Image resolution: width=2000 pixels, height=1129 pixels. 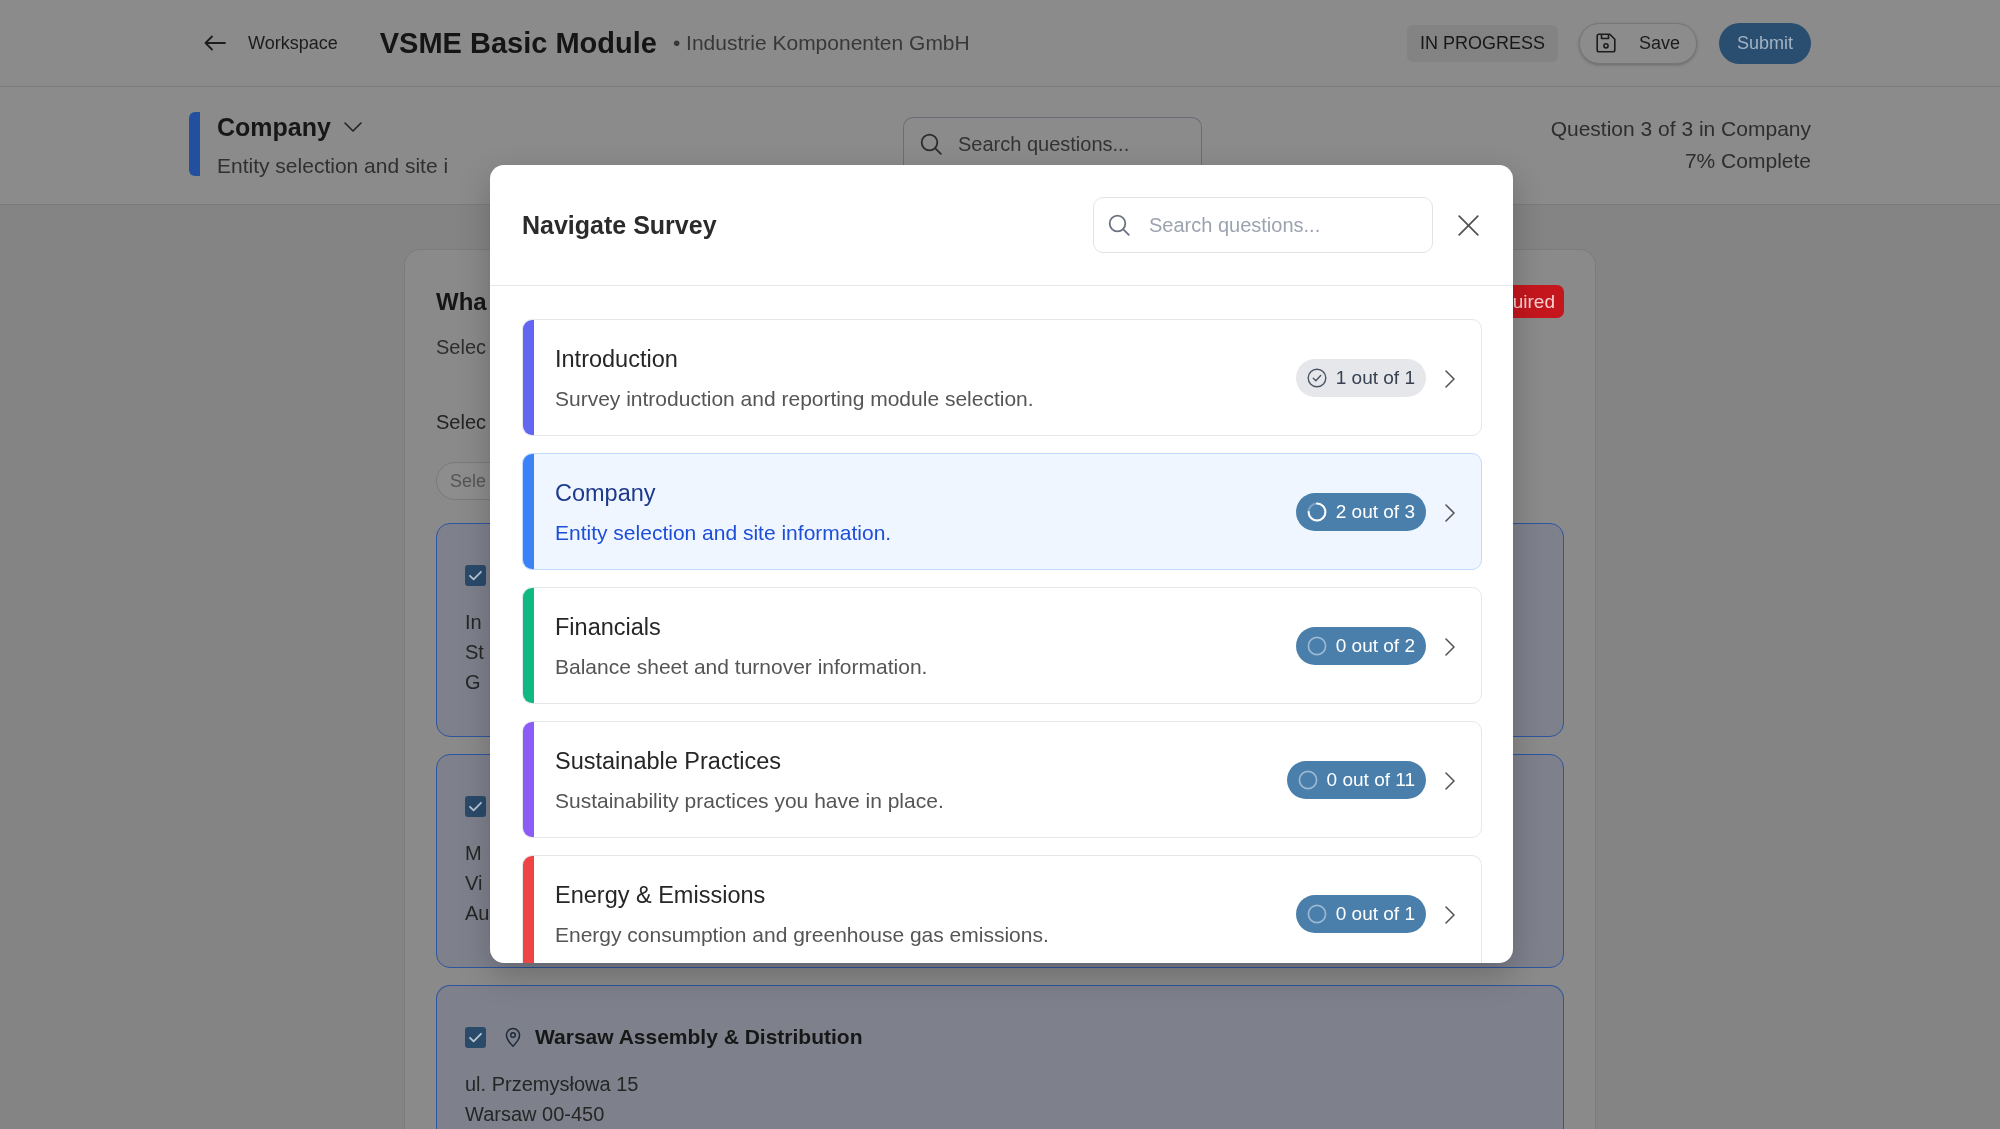 I want to click on site-name: Warsaw Assembly & Distribution, so click(x=699, y=1037).